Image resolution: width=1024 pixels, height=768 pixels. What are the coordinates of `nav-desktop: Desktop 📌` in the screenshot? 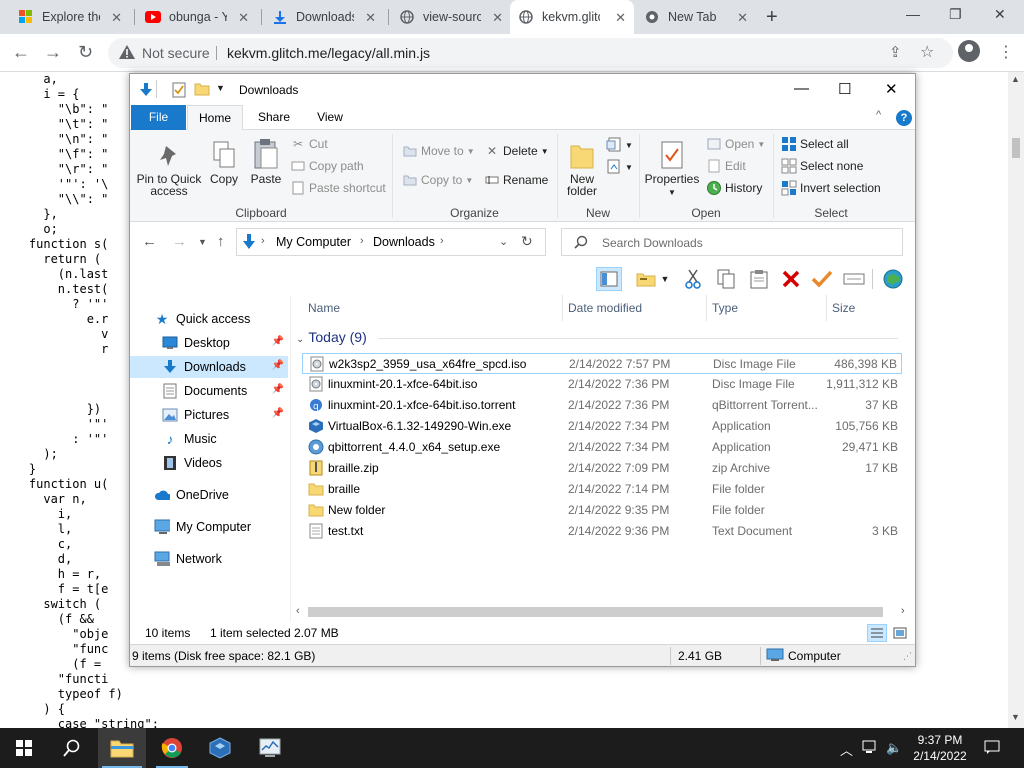 It's located at (209, 343).